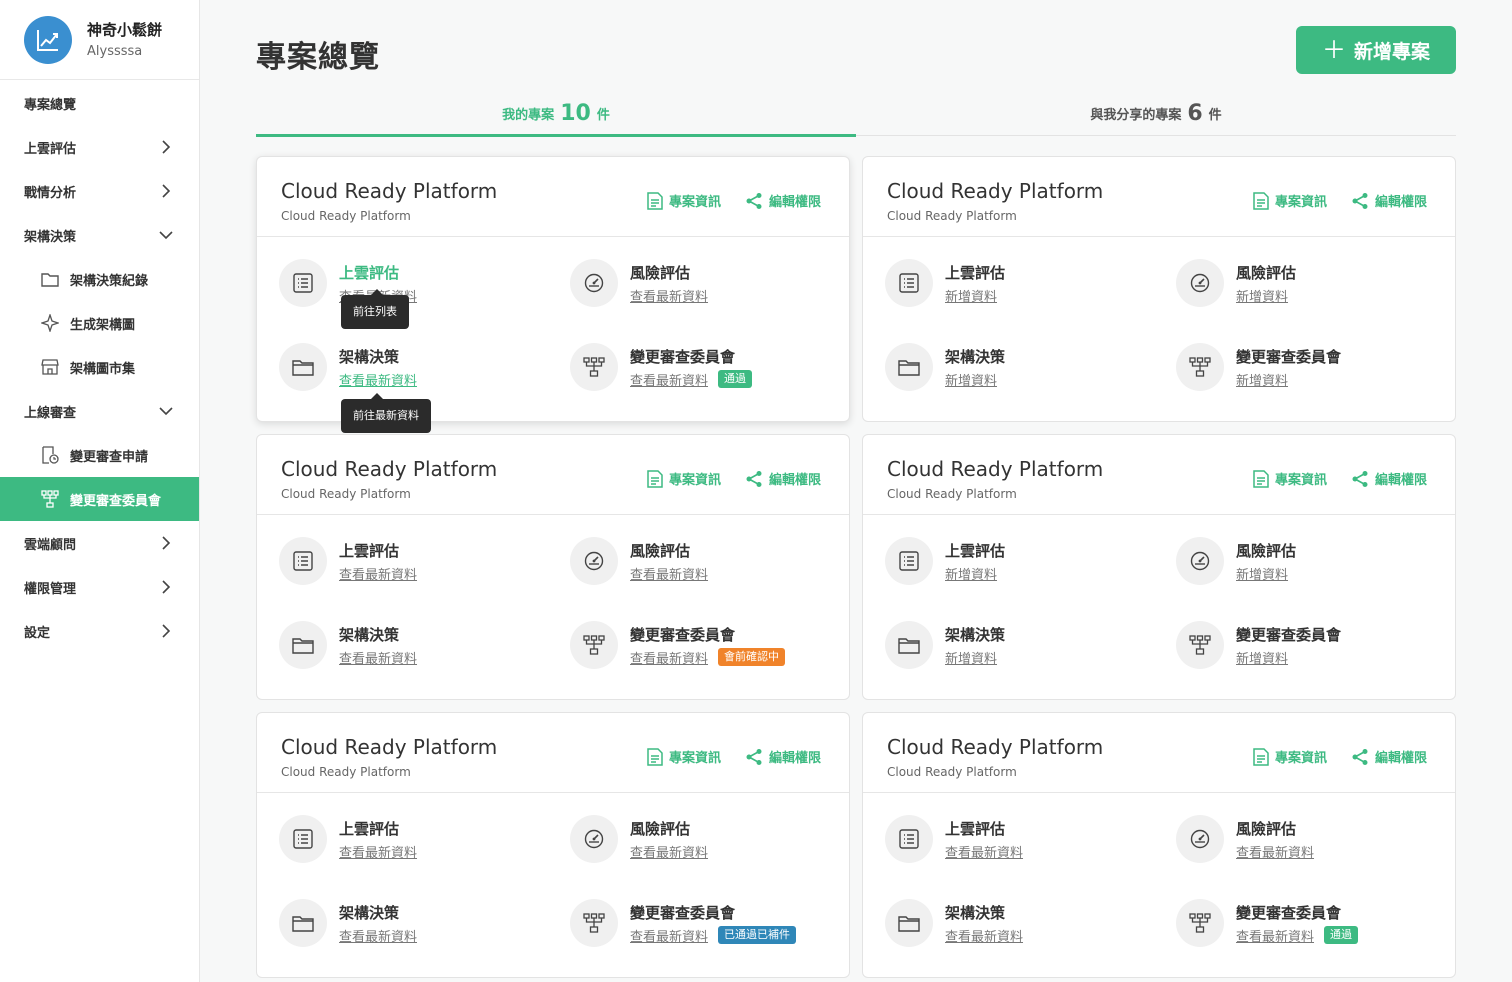 The height and width of the screenshot is (982, 1512). I want to click on sidebar-item-label: 架構決策, so click(50, 237).